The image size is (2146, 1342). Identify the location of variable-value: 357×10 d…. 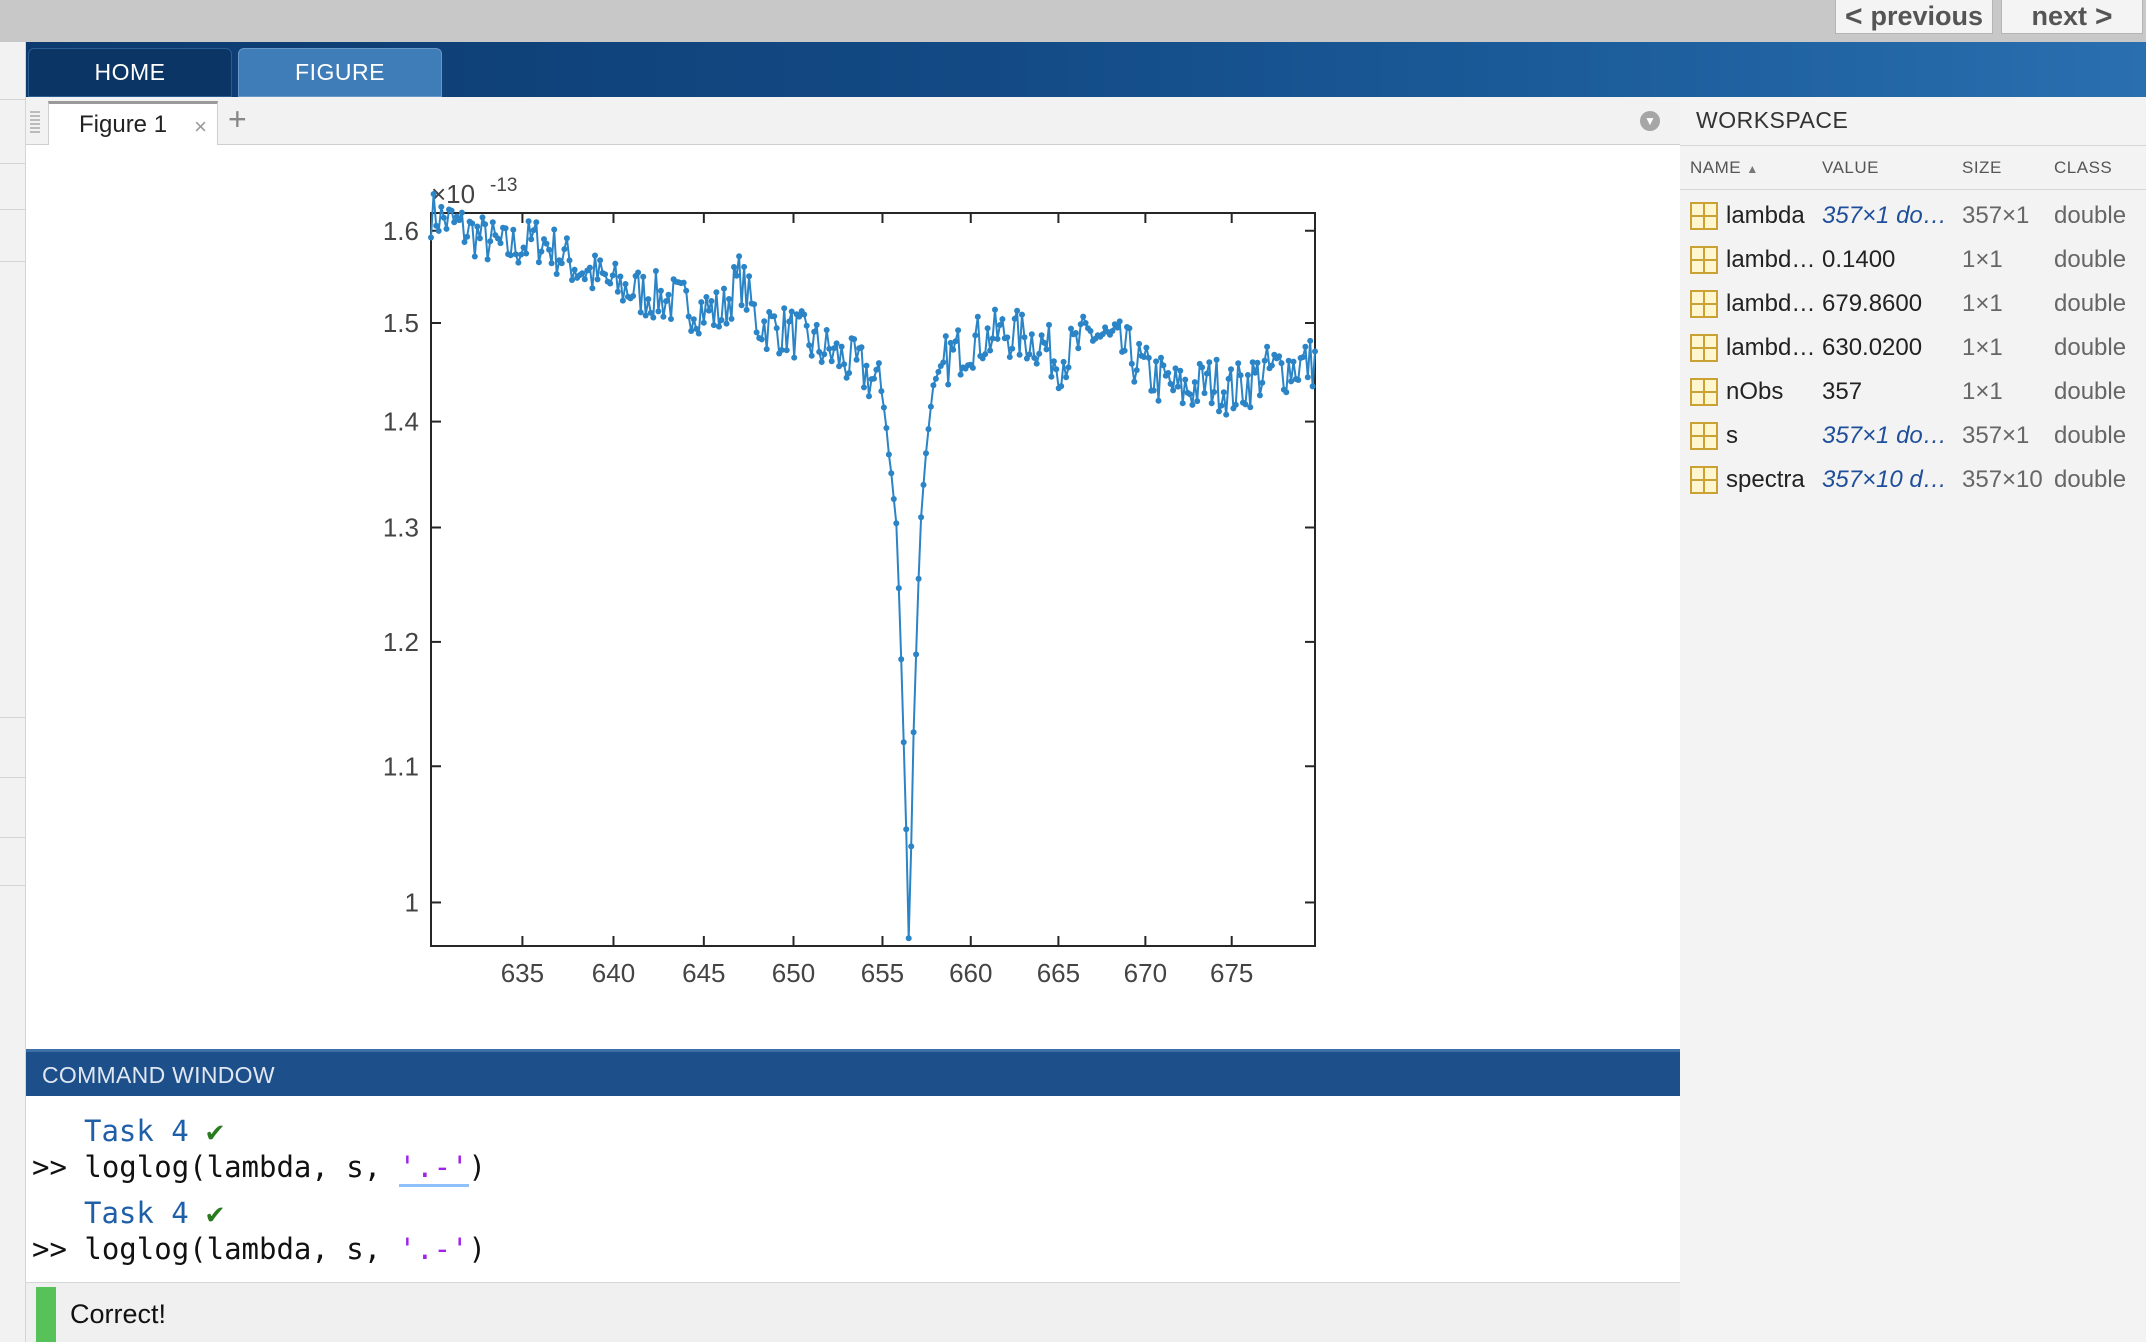
(1884, 479).